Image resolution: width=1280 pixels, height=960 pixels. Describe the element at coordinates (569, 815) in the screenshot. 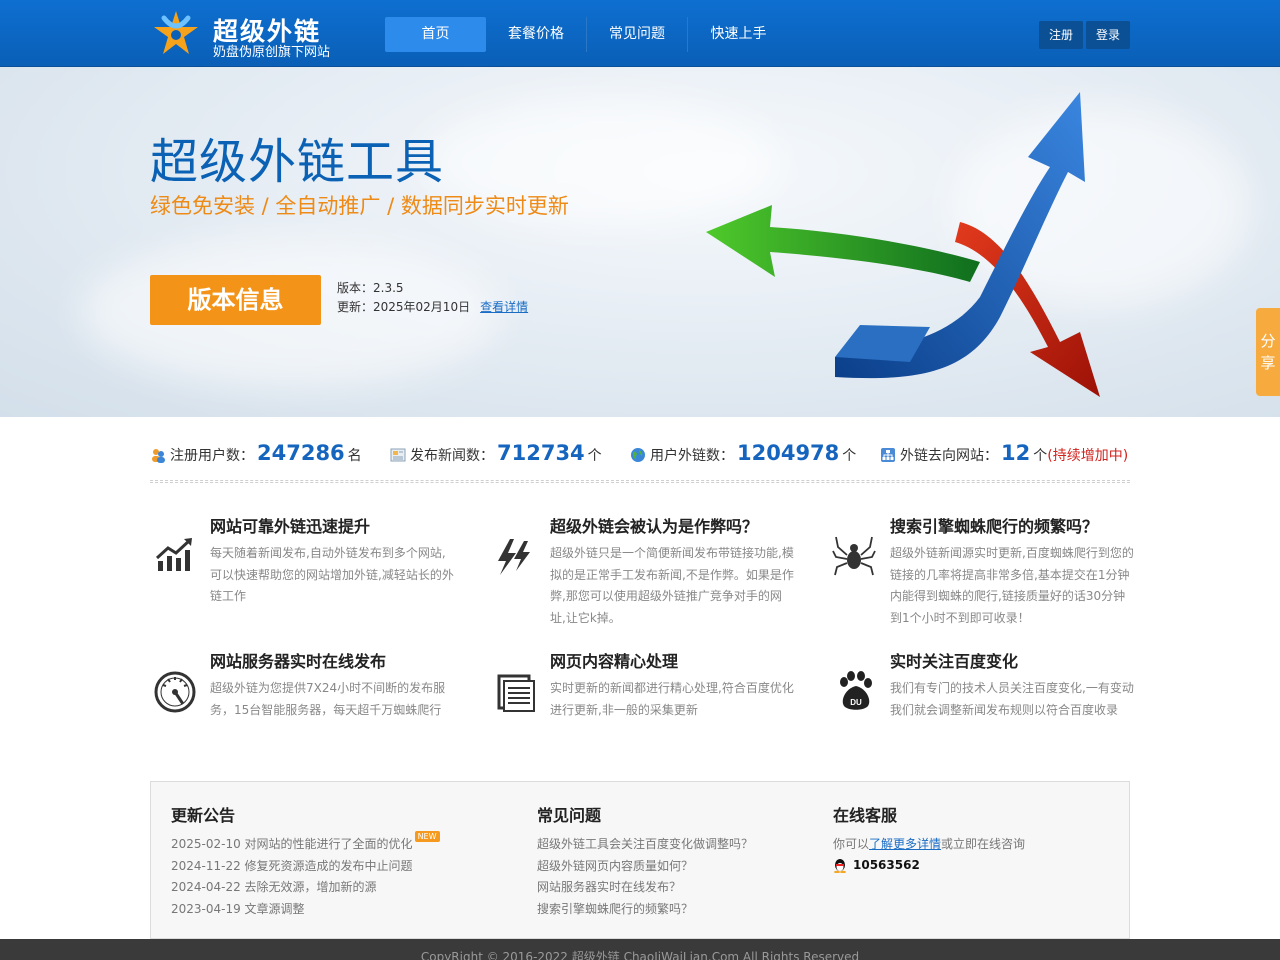

I see `section-title: 常见问题` at that location.